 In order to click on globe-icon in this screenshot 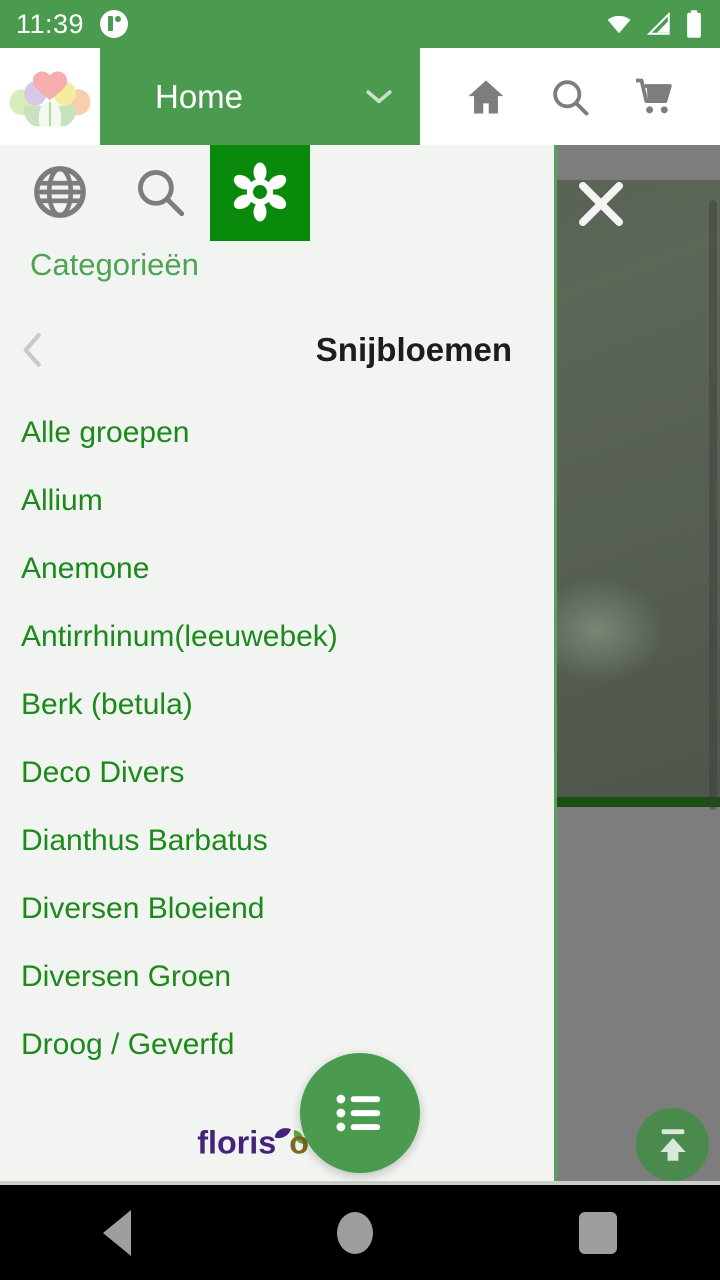, I will do `click(60, 192)`.